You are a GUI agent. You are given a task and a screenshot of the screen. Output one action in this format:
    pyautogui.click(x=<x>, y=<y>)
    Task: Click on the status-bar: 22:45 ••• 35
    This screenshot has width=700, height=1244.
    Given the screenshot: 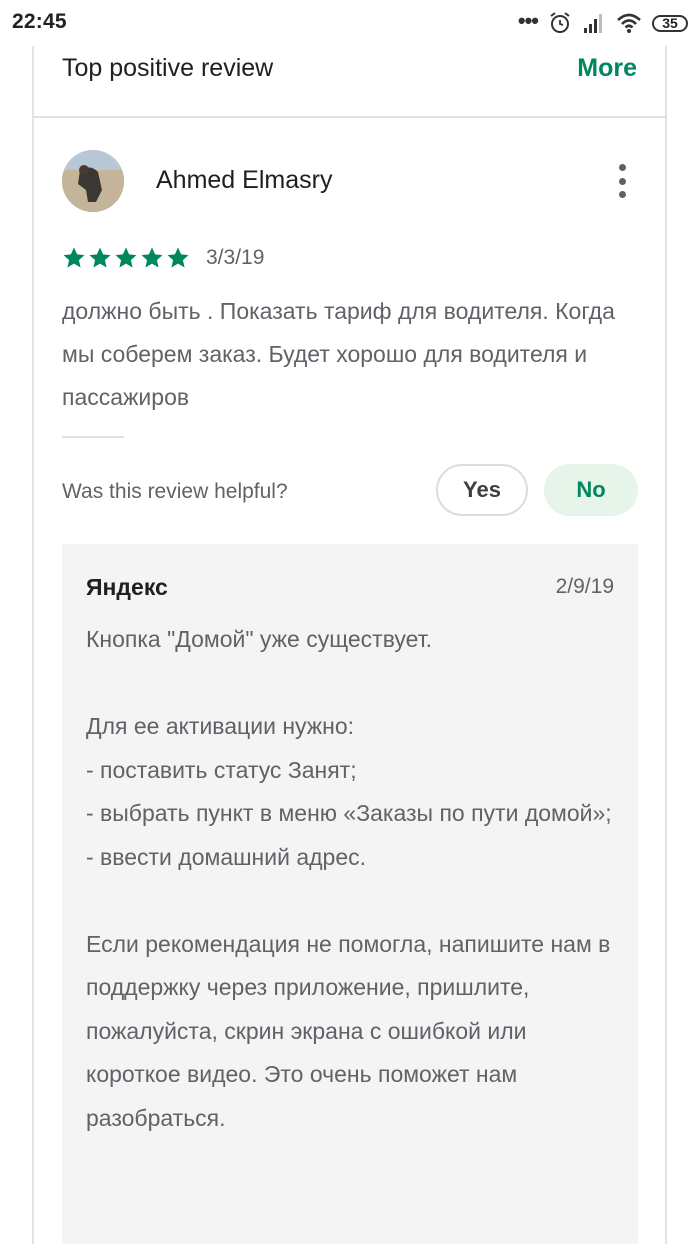 What is the action you would take?
    pyautogui.click(x=350, y=23)
    